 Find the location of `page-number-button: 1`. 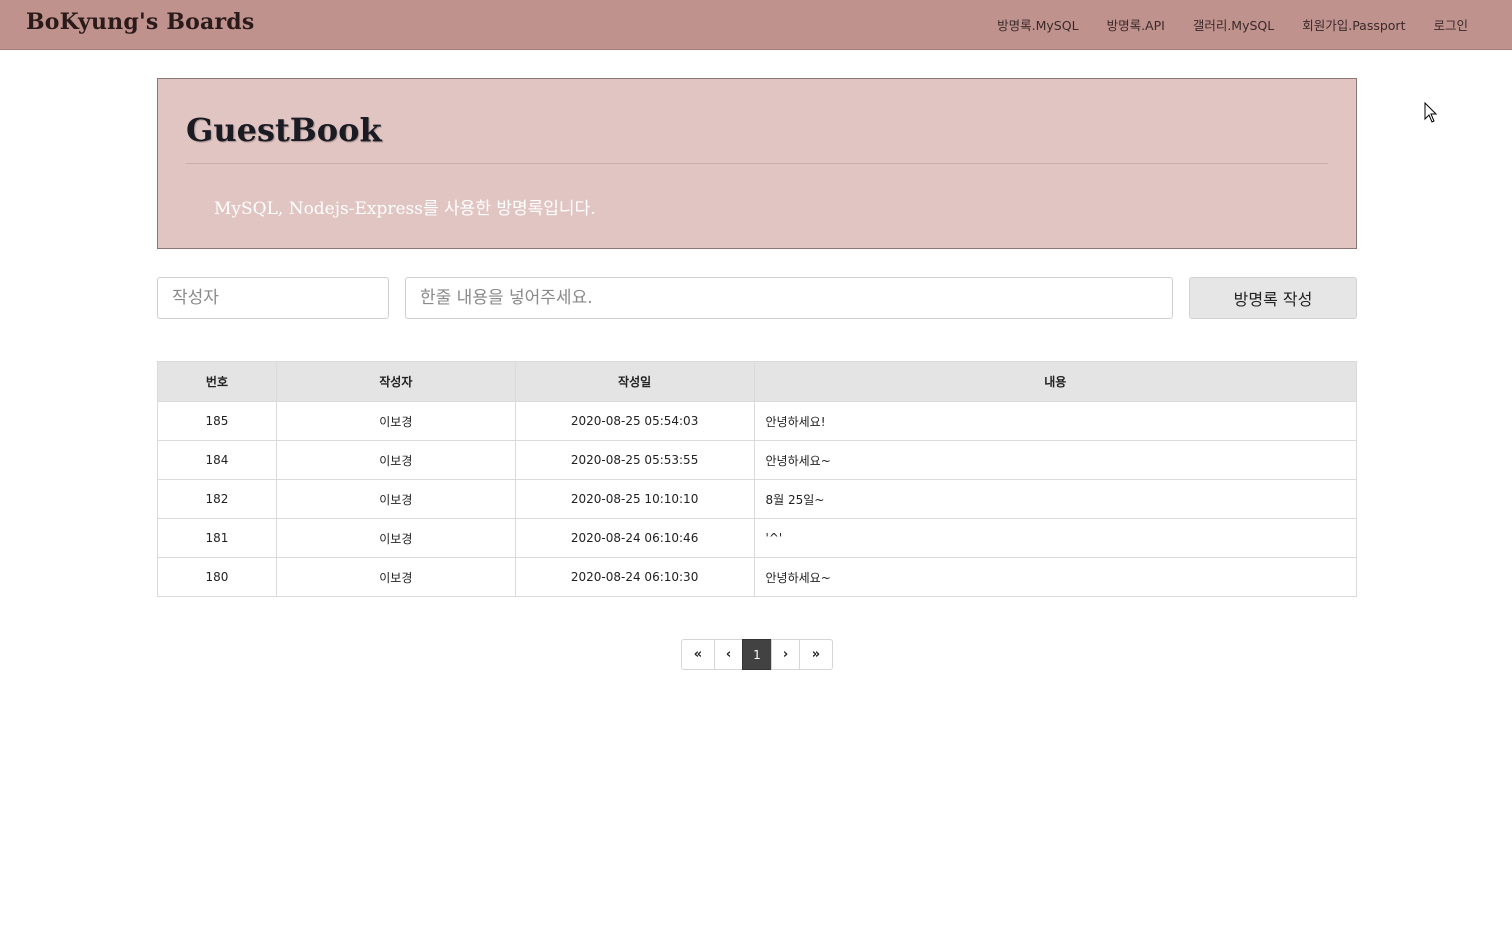

page-number-button: 1 is located at coordinates (757, 654).